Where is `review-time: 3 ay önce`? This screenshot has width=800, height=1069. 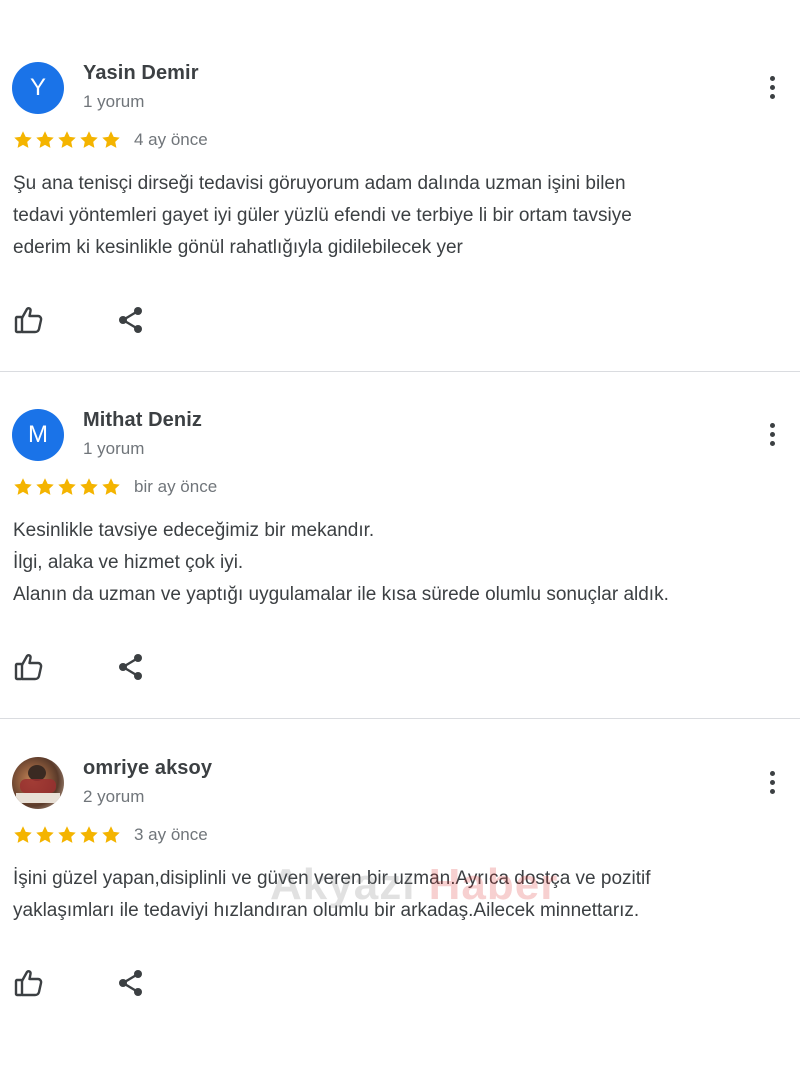
review-time: 3 ay önce is located at coordinates (171, 834).